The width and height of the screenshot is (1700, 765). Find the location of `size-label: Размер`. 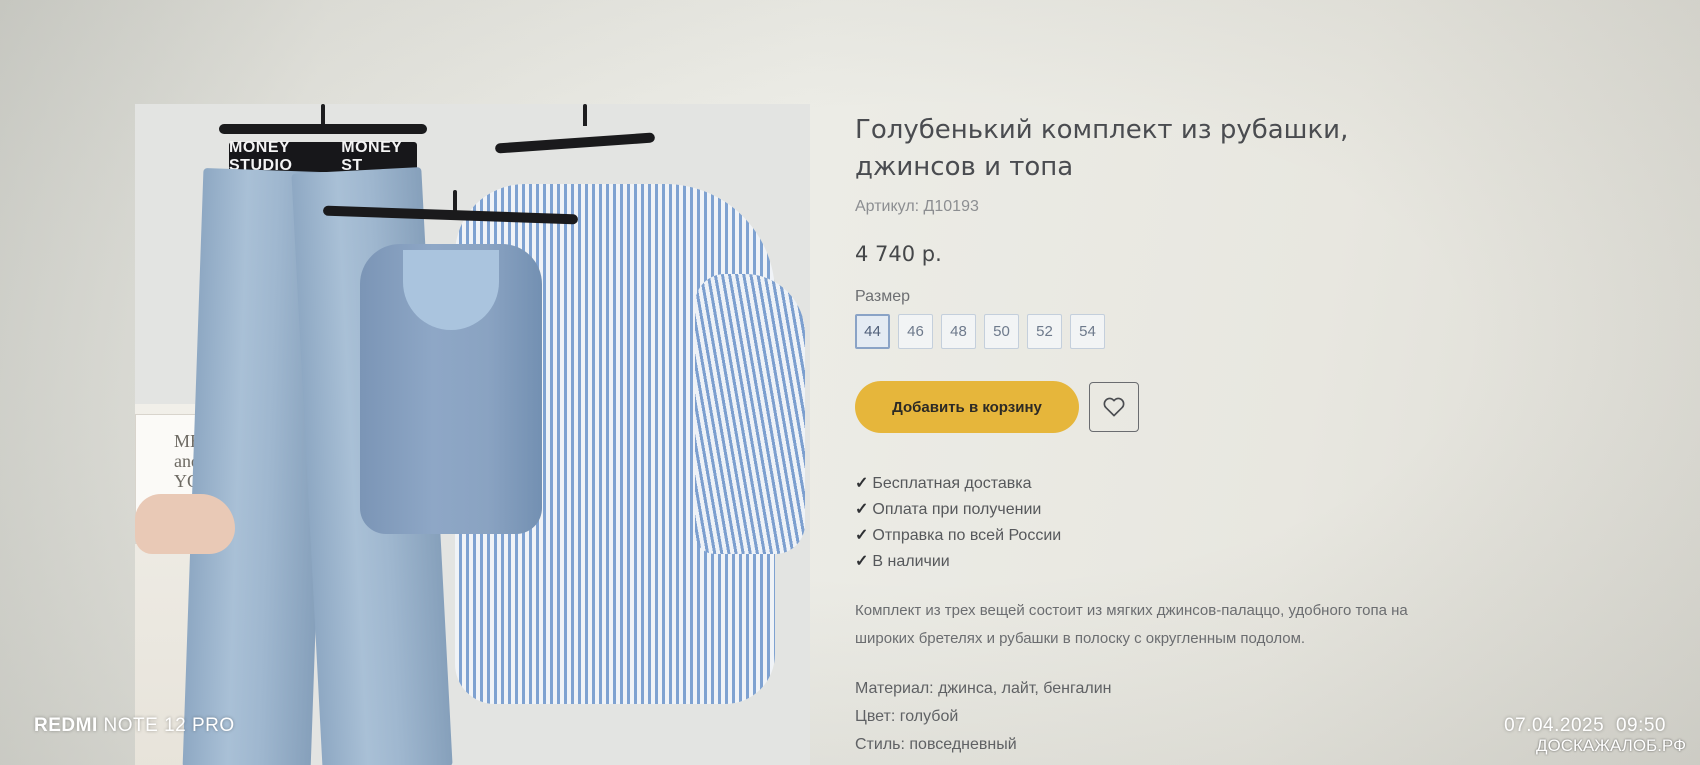

size-label: Размер is located at coordinates (882, 296).